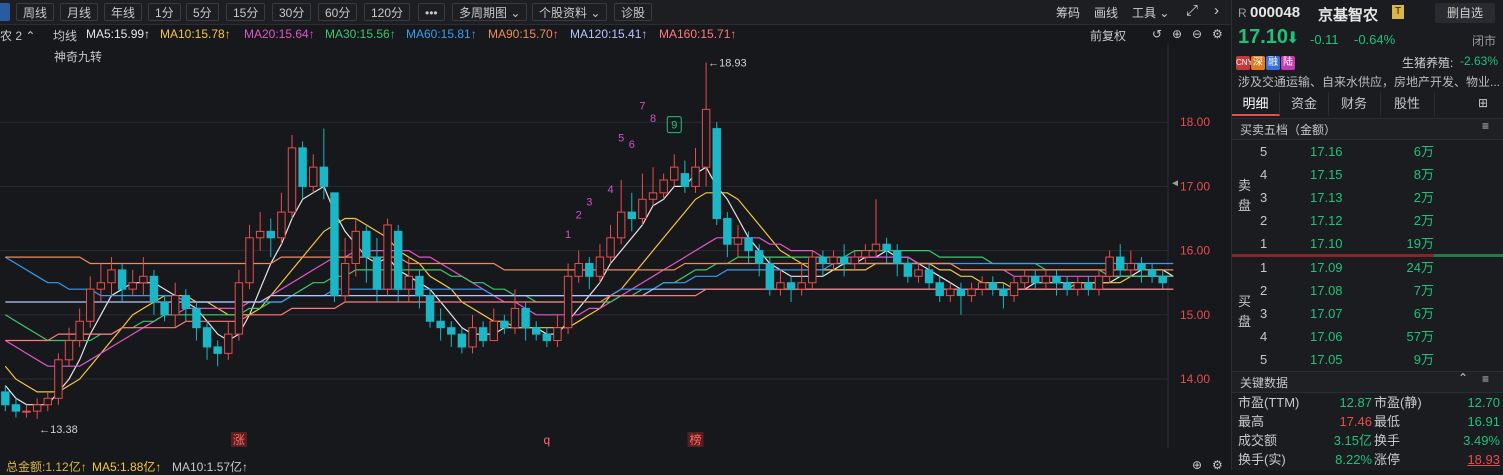 The height and width of the screenshot is (475, 1503). Describe the element at coordinates (1197, 34) in the screenshot. I see `zoom-out-icon: ⊖` at that location.